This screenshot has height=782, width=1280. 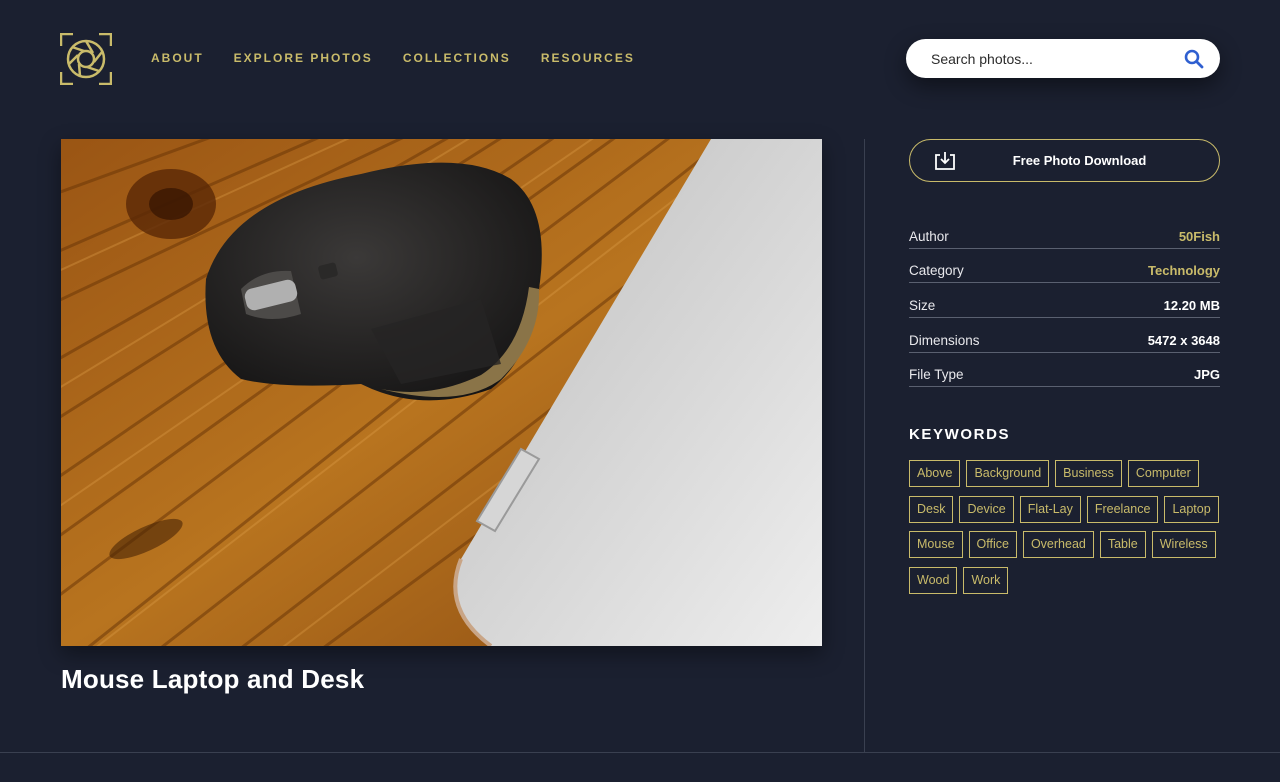 I want to click on keyword-tag: Computer, so click(x=1163, y=473).